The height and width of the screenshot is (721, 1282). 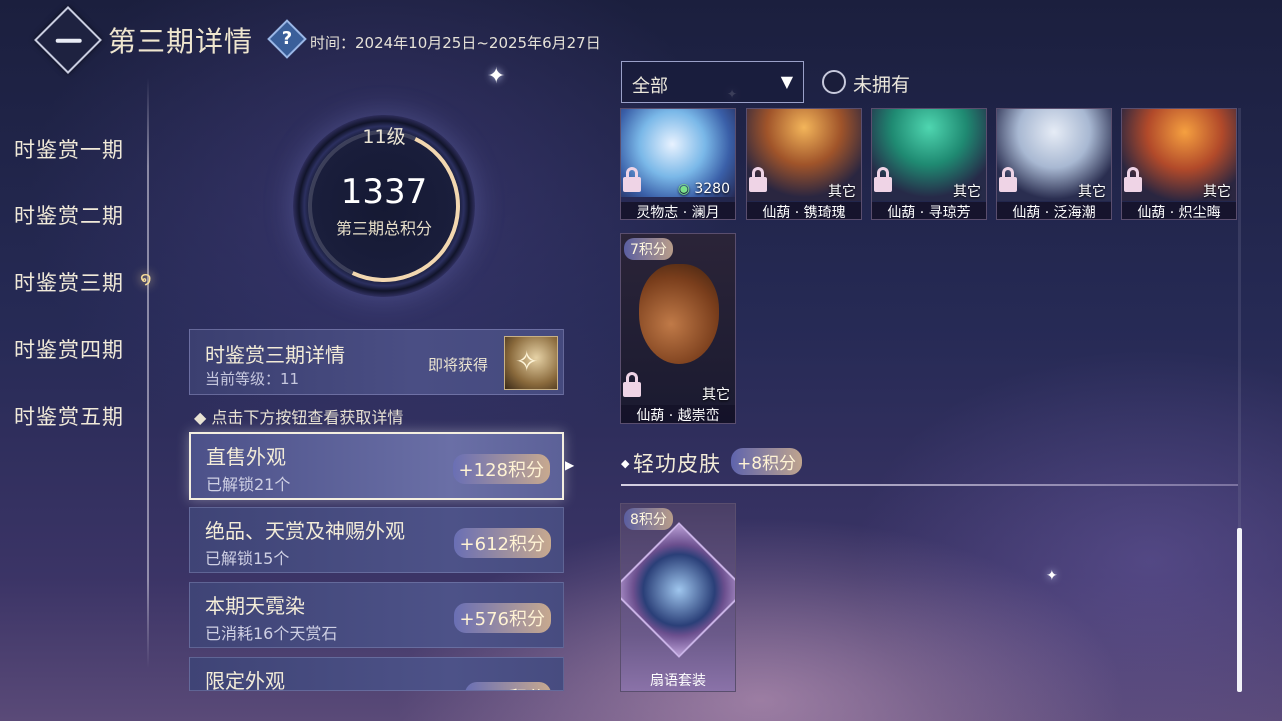 I want to click on item-name: 仙葫 · 越崇峦, so click(x=678, y=414).